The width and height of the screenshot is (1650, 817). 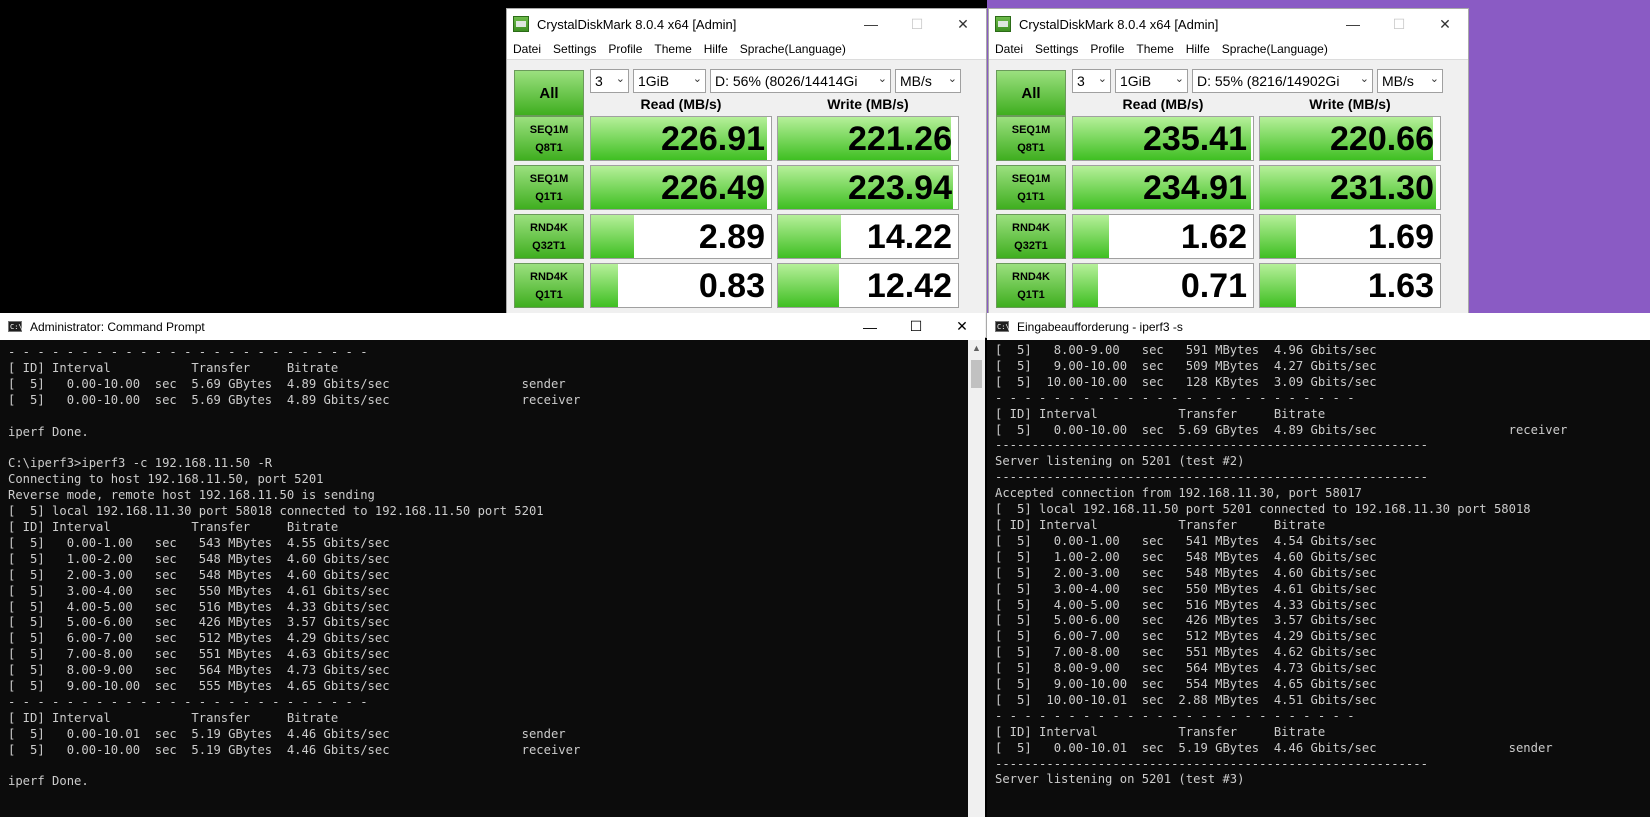 I want to click on scroll-up-icon: ▲, so click(x=976, y=348).